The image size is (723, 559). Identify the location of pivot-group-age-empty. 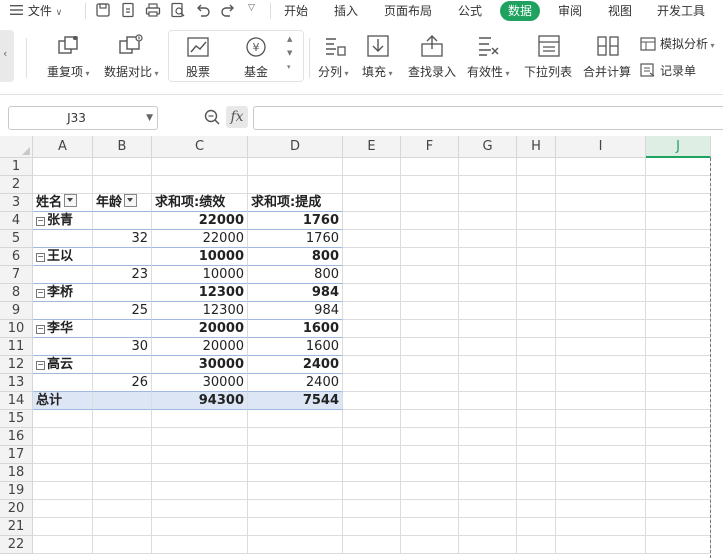
(122, 221).